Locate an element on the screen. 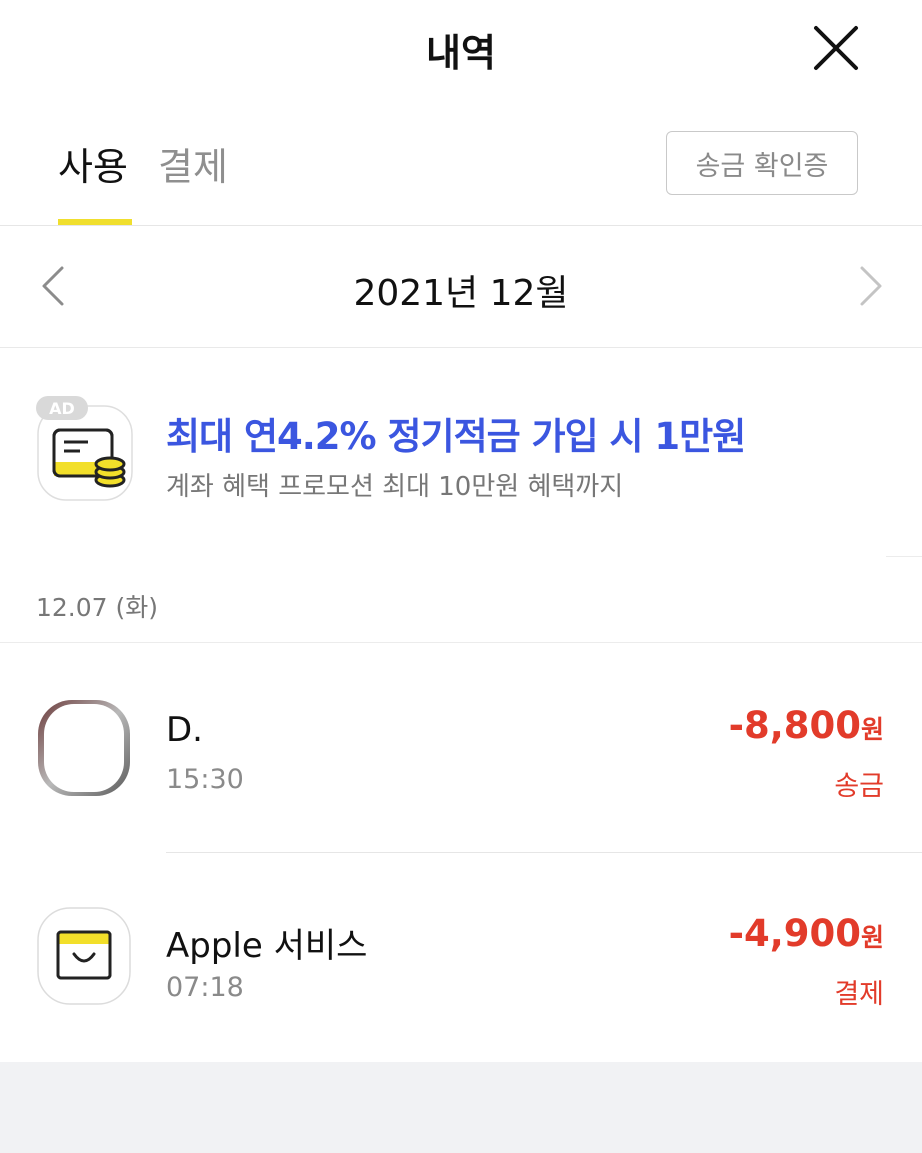 This screenshot has height=1153, width=922. avatar-icon is located at coordinates (84, 748).